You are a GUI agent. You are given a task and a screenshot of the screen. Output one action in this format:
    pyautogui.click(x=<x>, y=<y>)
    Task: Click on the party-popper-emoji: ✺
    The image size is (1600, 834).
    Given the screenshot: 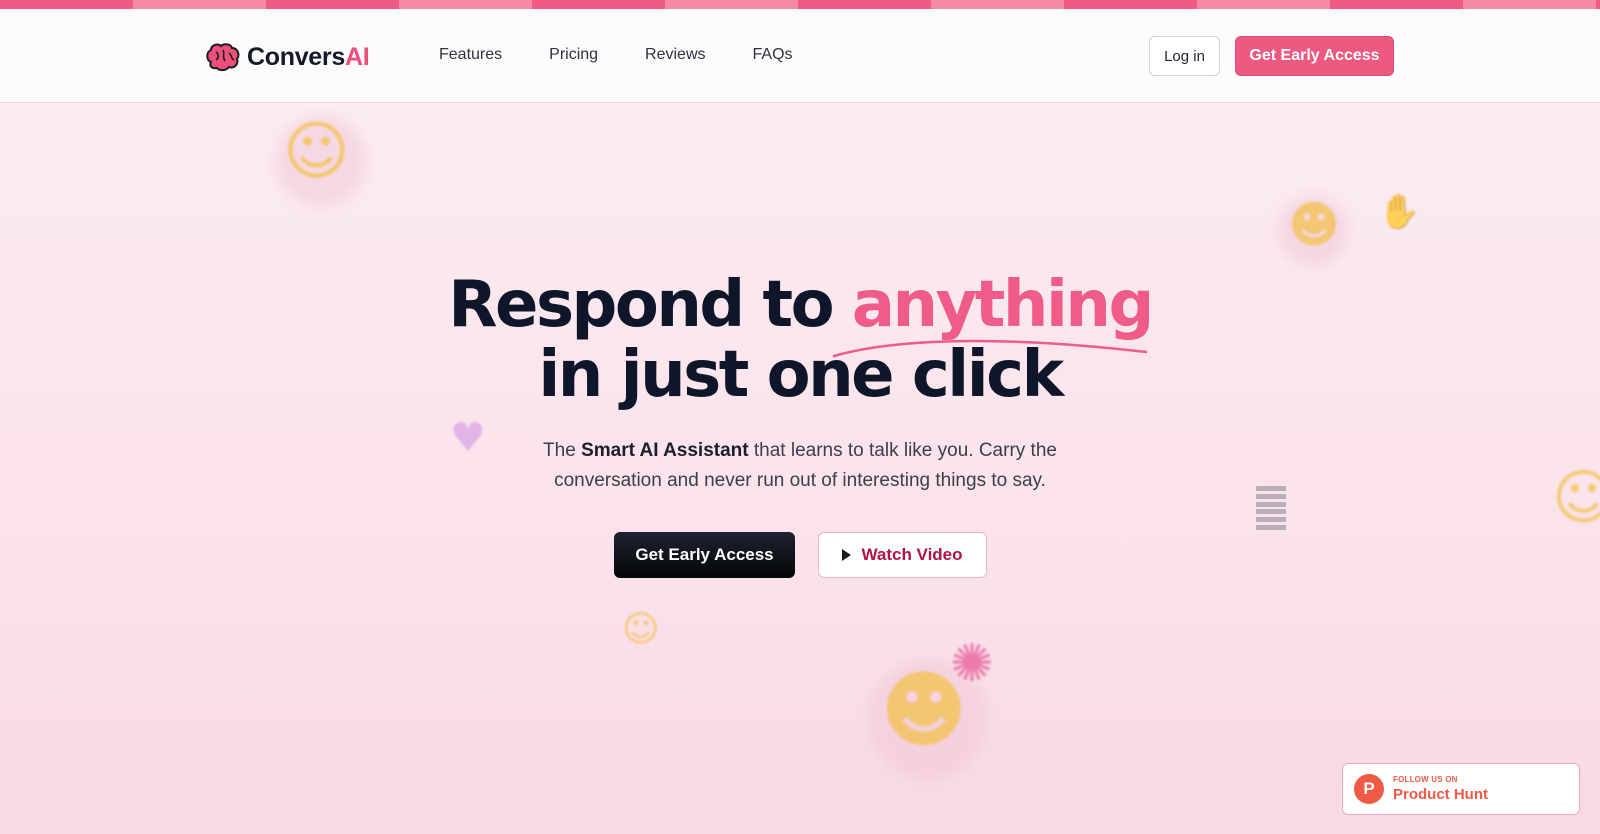 What is the action you would take?
    pyautogui.click(x=972, y=664)
    